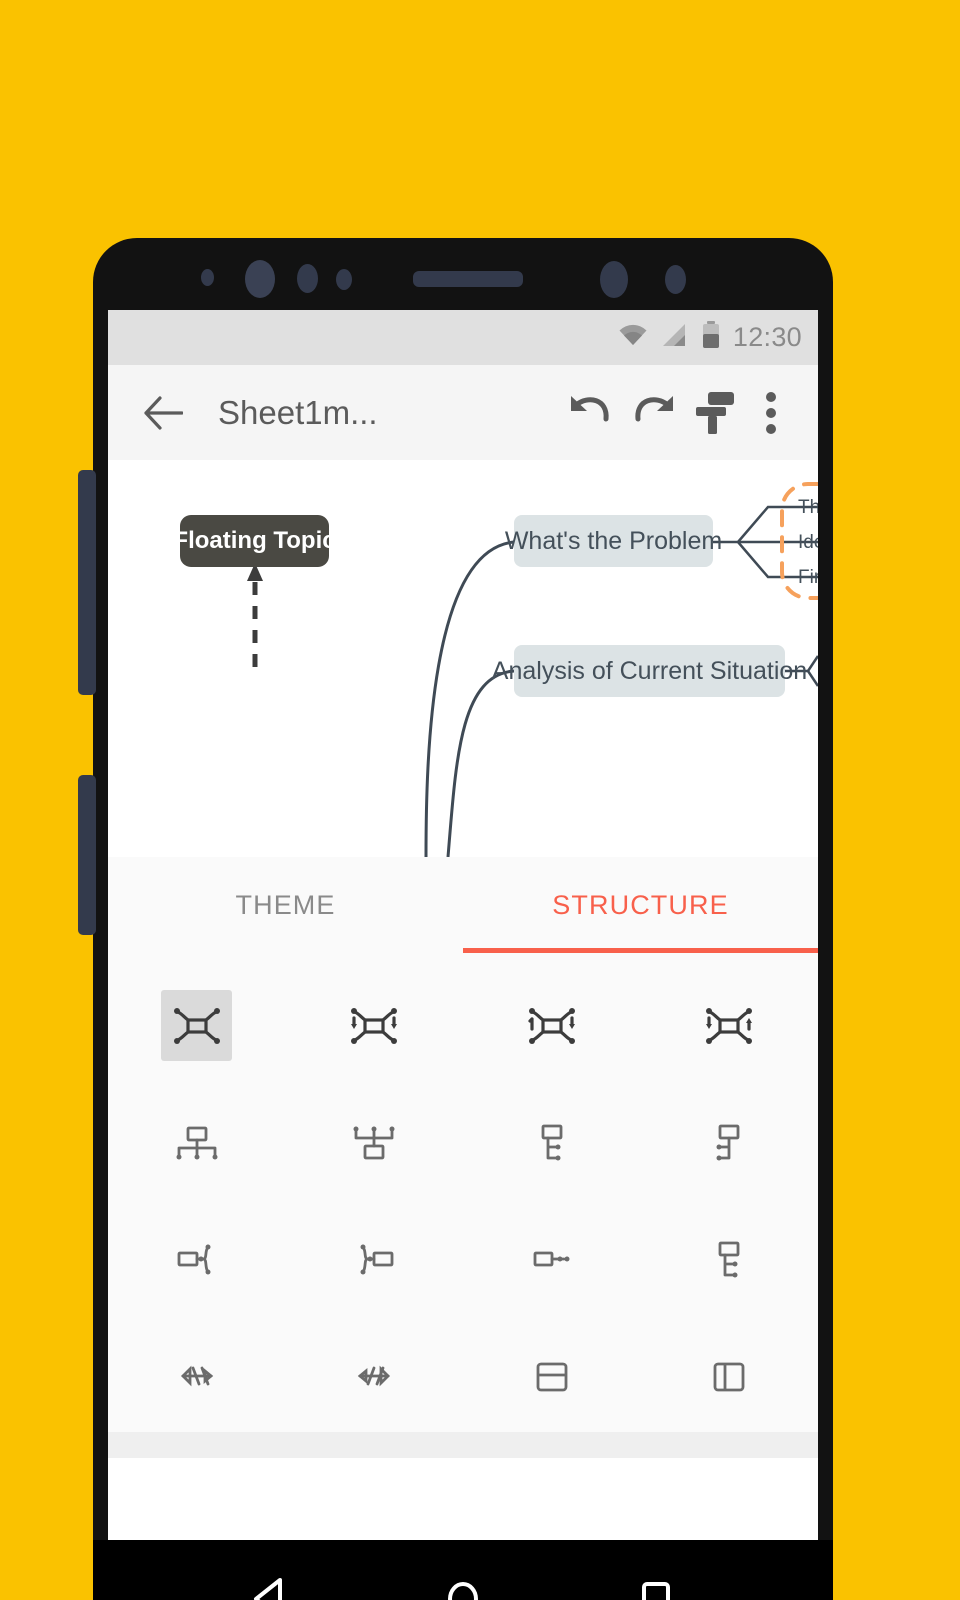  What do you see at coordinates (463, 1445) in the screenshot?
I see `panel-footer-strip` at bounding box center [463, 1445].